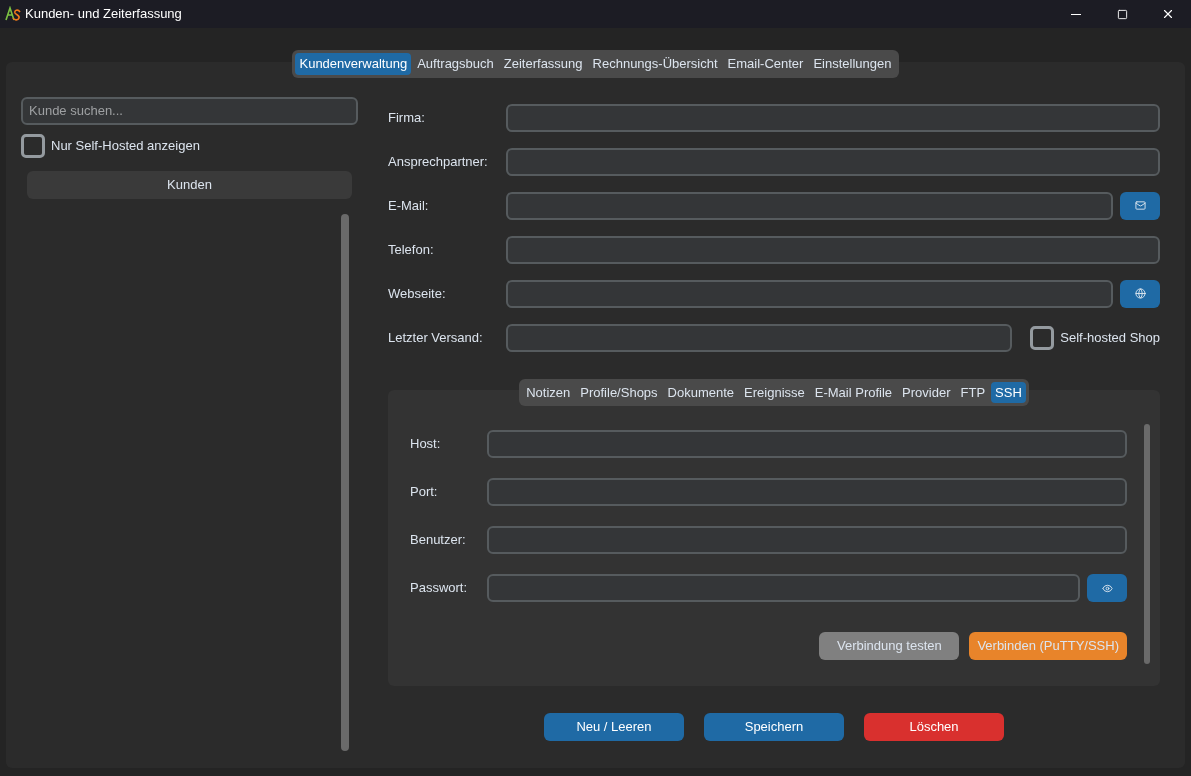 Image resolution: width=1191 pixels, height=776 pixels. Describe the element at coordinates (125, 145) in the screenshot. I see `checkbox-label: Nur Self-Hosted anzeigen` at that location.